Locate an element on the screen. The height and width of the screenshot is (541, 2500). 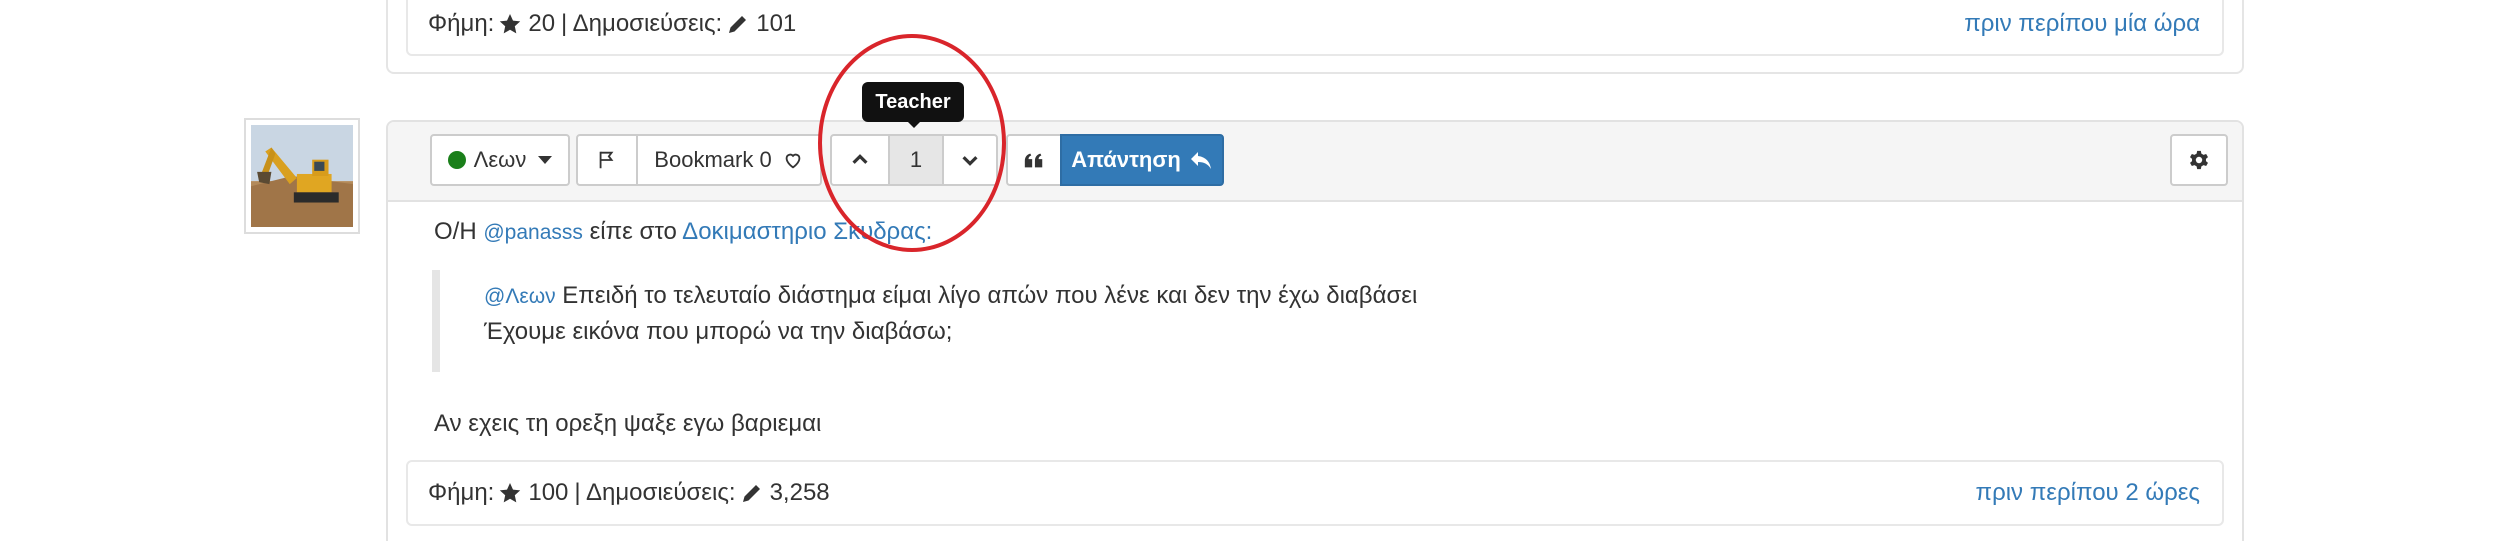
quote-icon is located at coordinates (1033, 160).